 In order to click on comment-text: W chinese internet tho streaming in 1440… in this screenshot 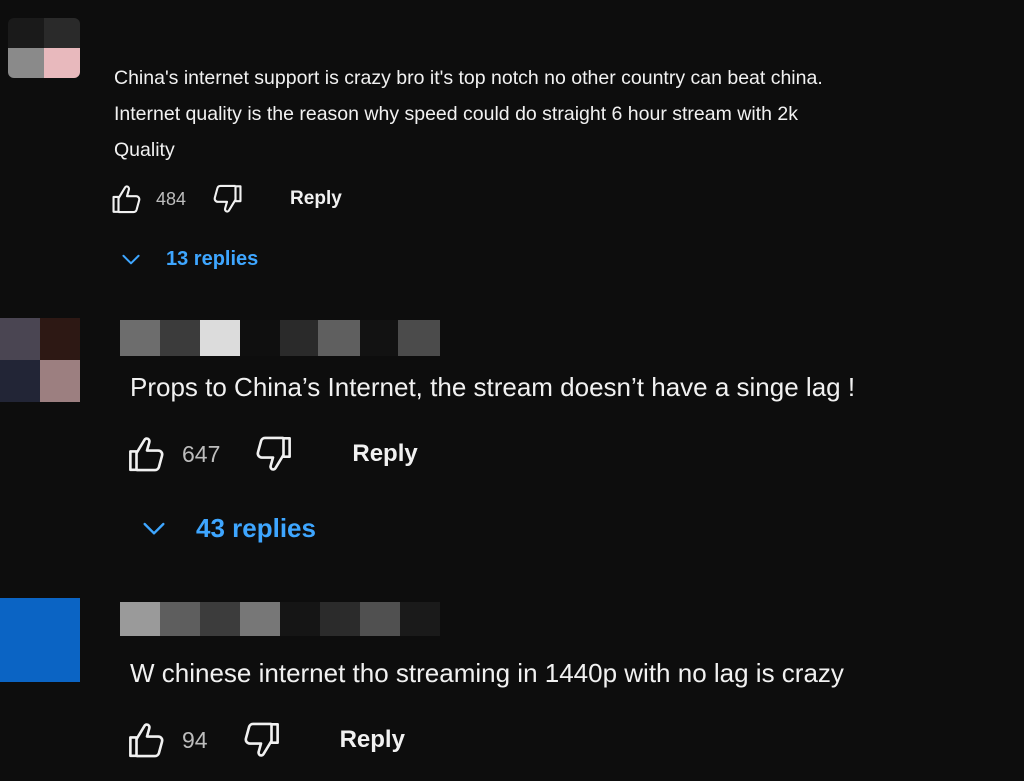, I will do `click(487, 673)`.